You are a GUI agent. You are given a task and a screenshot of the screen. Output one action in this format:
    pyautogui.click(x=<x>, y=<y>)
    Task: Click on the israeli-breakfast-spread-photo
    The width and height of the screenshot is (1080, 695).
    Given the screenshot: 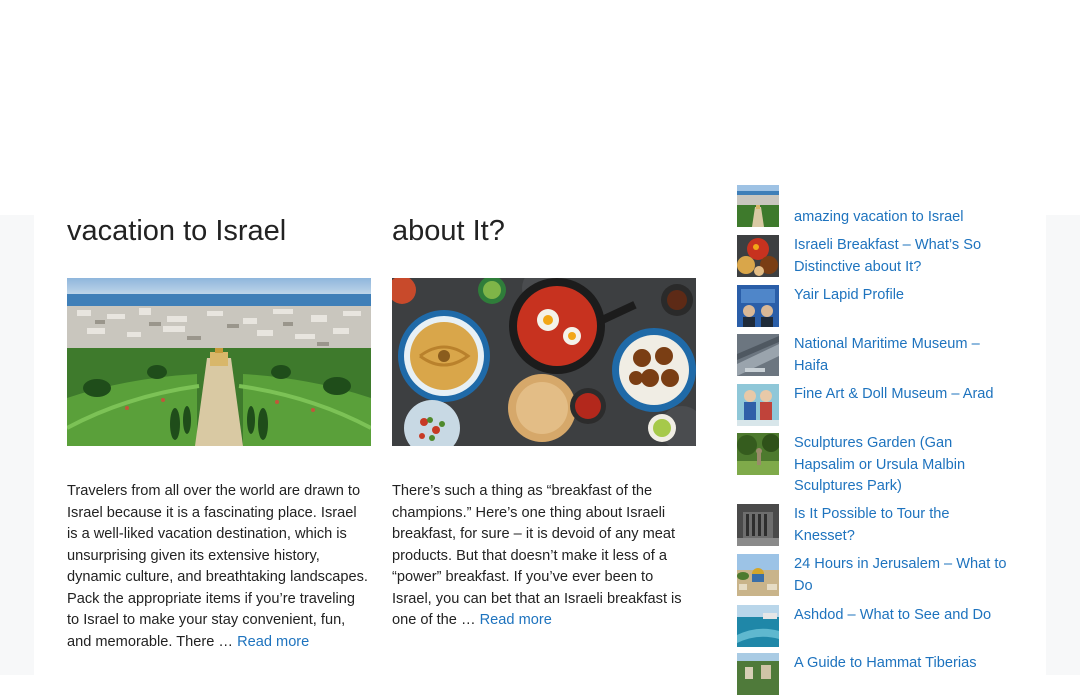 What is the action you would take?
    pyautogui.click(x=544, y=362)
    